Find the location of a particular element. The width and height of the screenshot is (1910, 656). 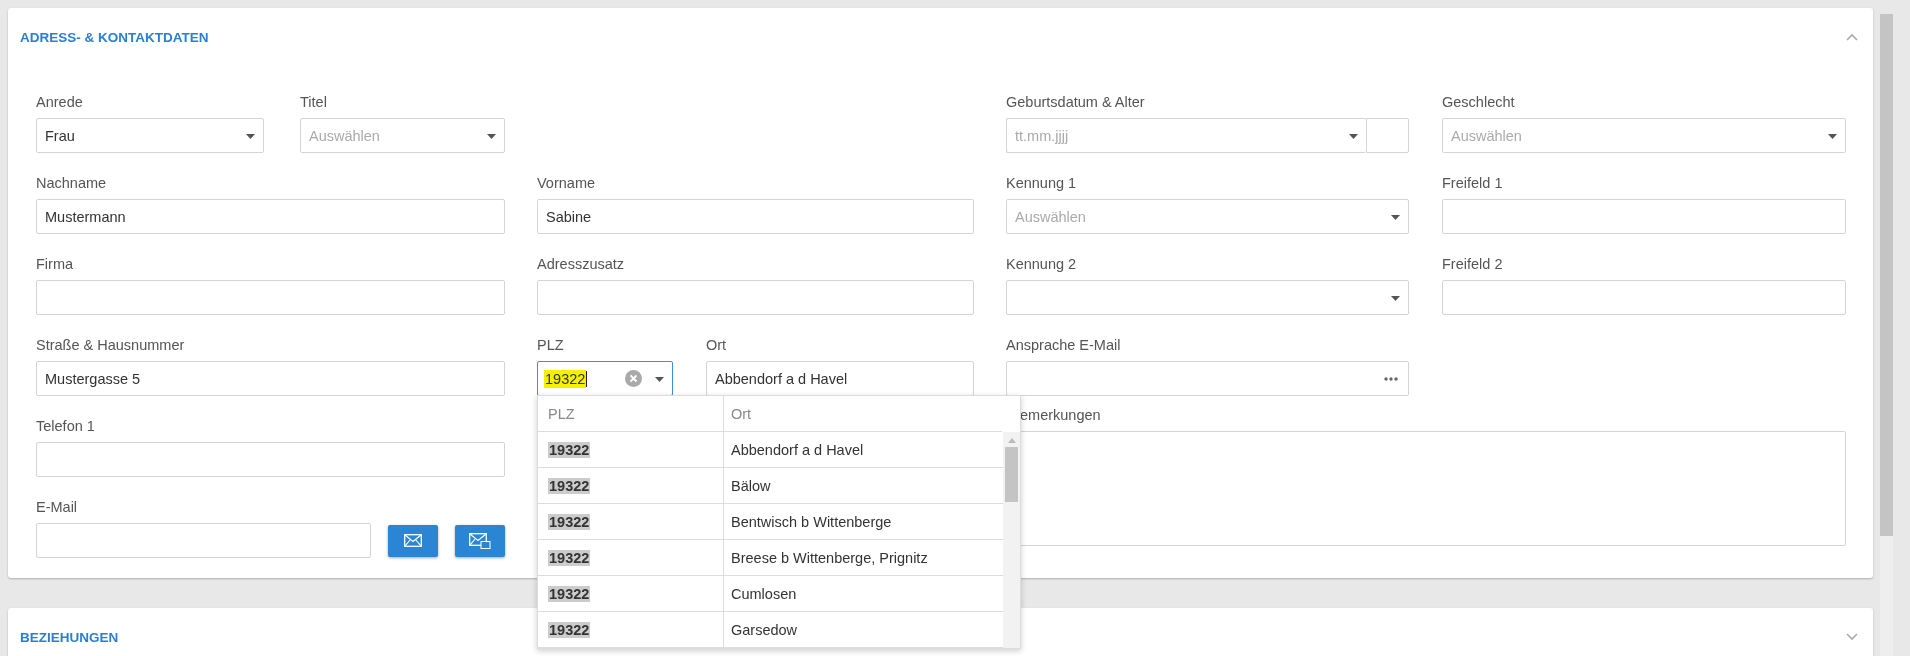

dropdown-row: 19322 Garsedow is located at coordinates (770, 630).